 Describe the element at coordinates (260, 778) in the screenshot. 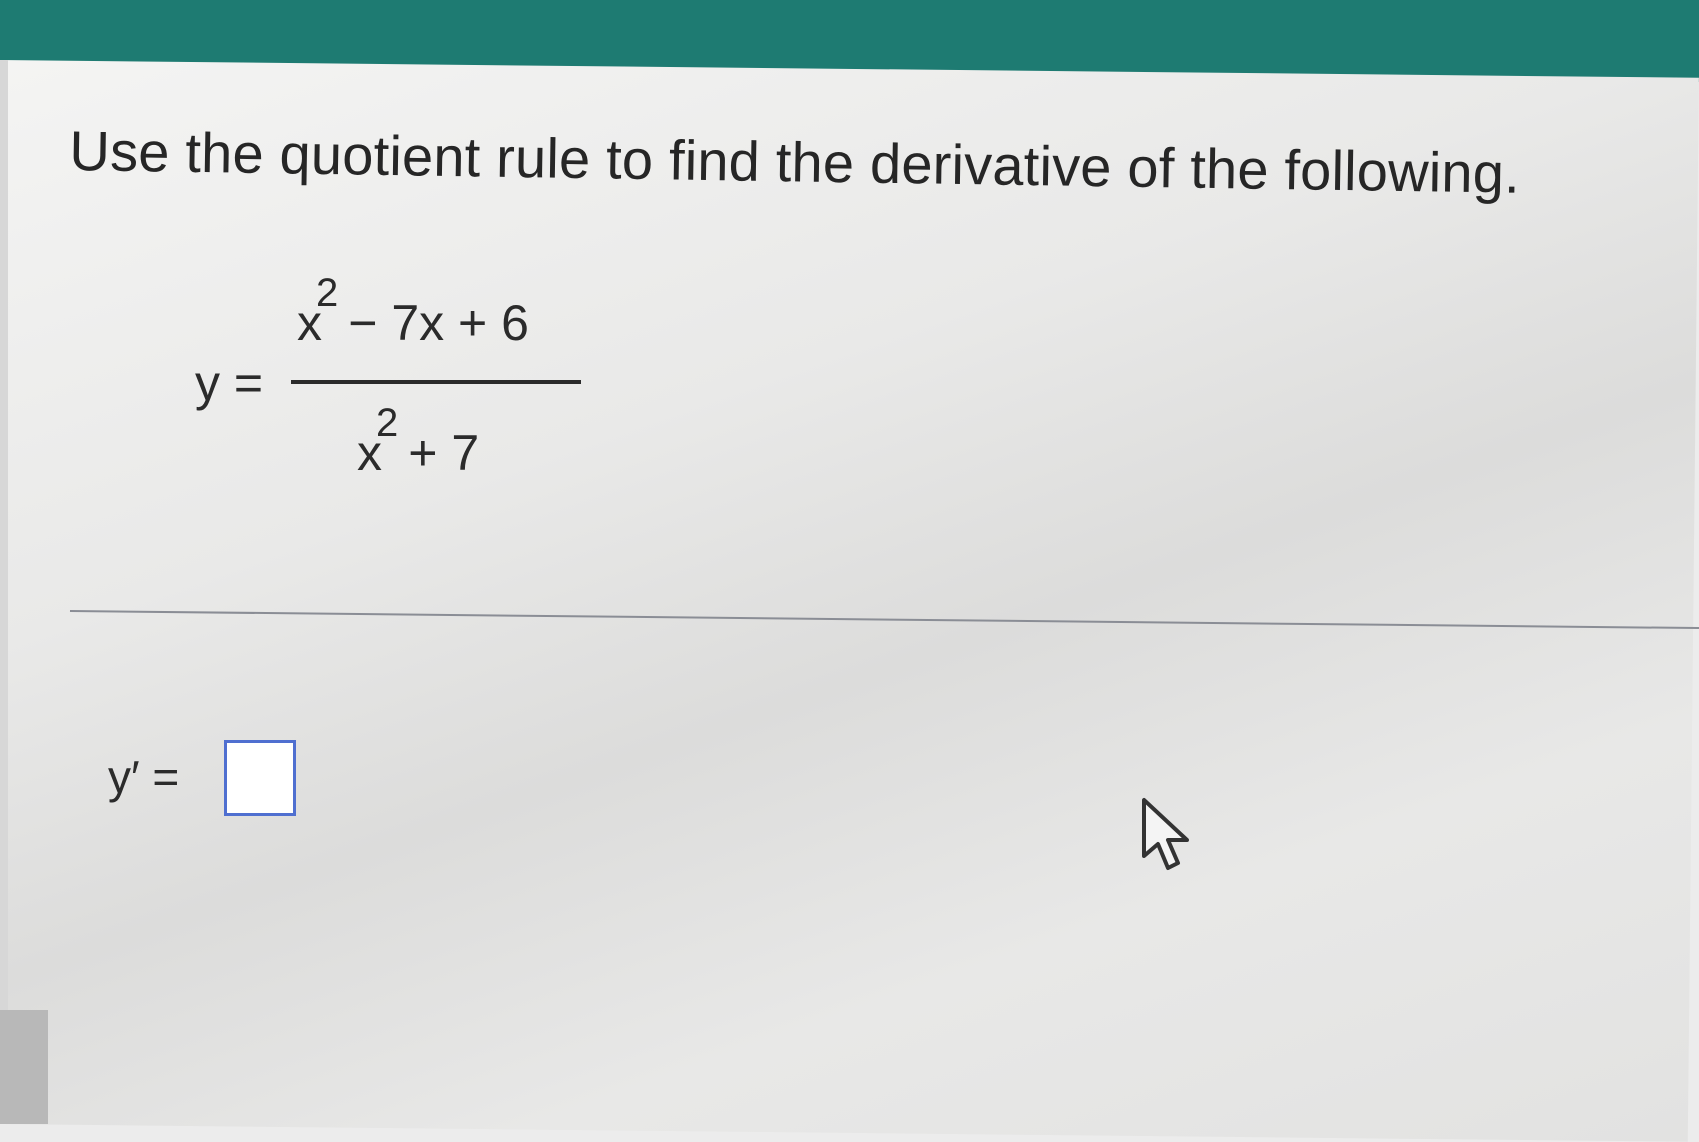

I see `answer-input` at that location.